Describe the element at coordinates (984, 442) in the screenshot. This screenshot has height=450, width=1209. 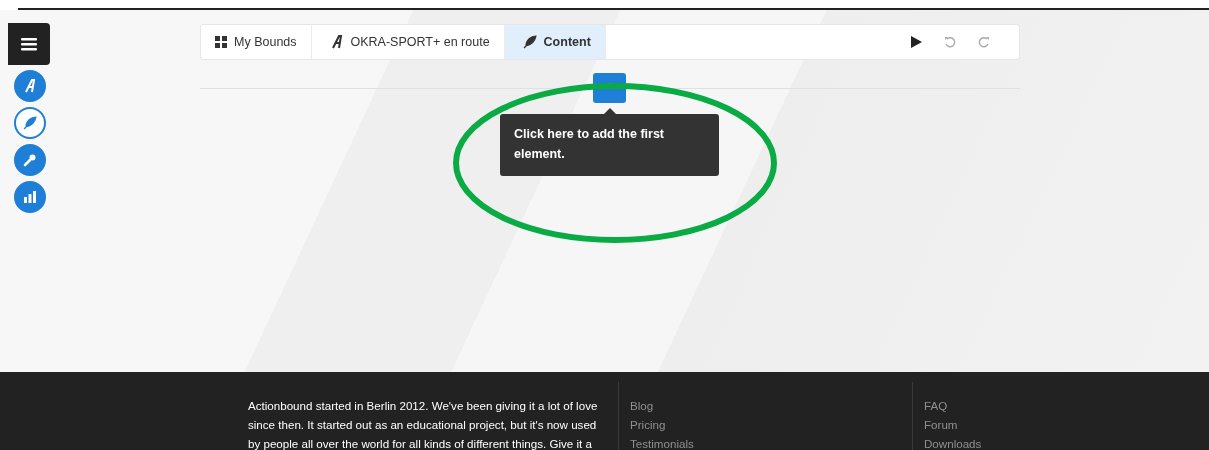
I see `footer-link: Downloads` at that location.